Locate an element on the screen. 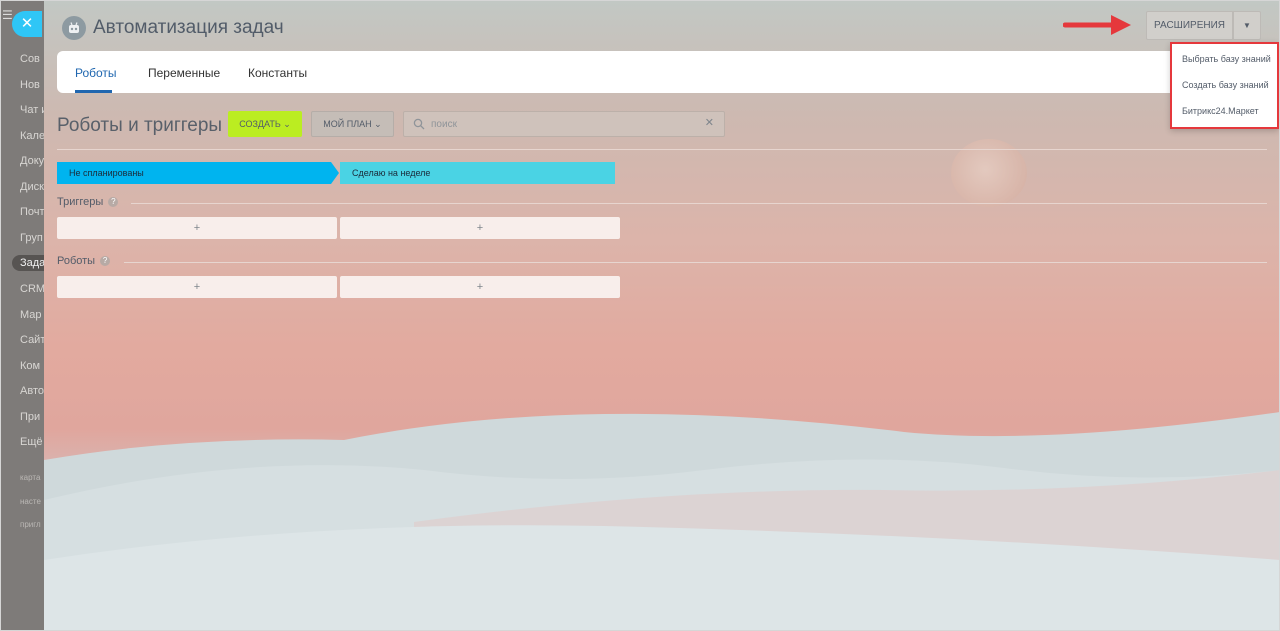 This screenshot has width=1280, height=631. page-title: Автоматизация задач is located at coordinates (188, 27).